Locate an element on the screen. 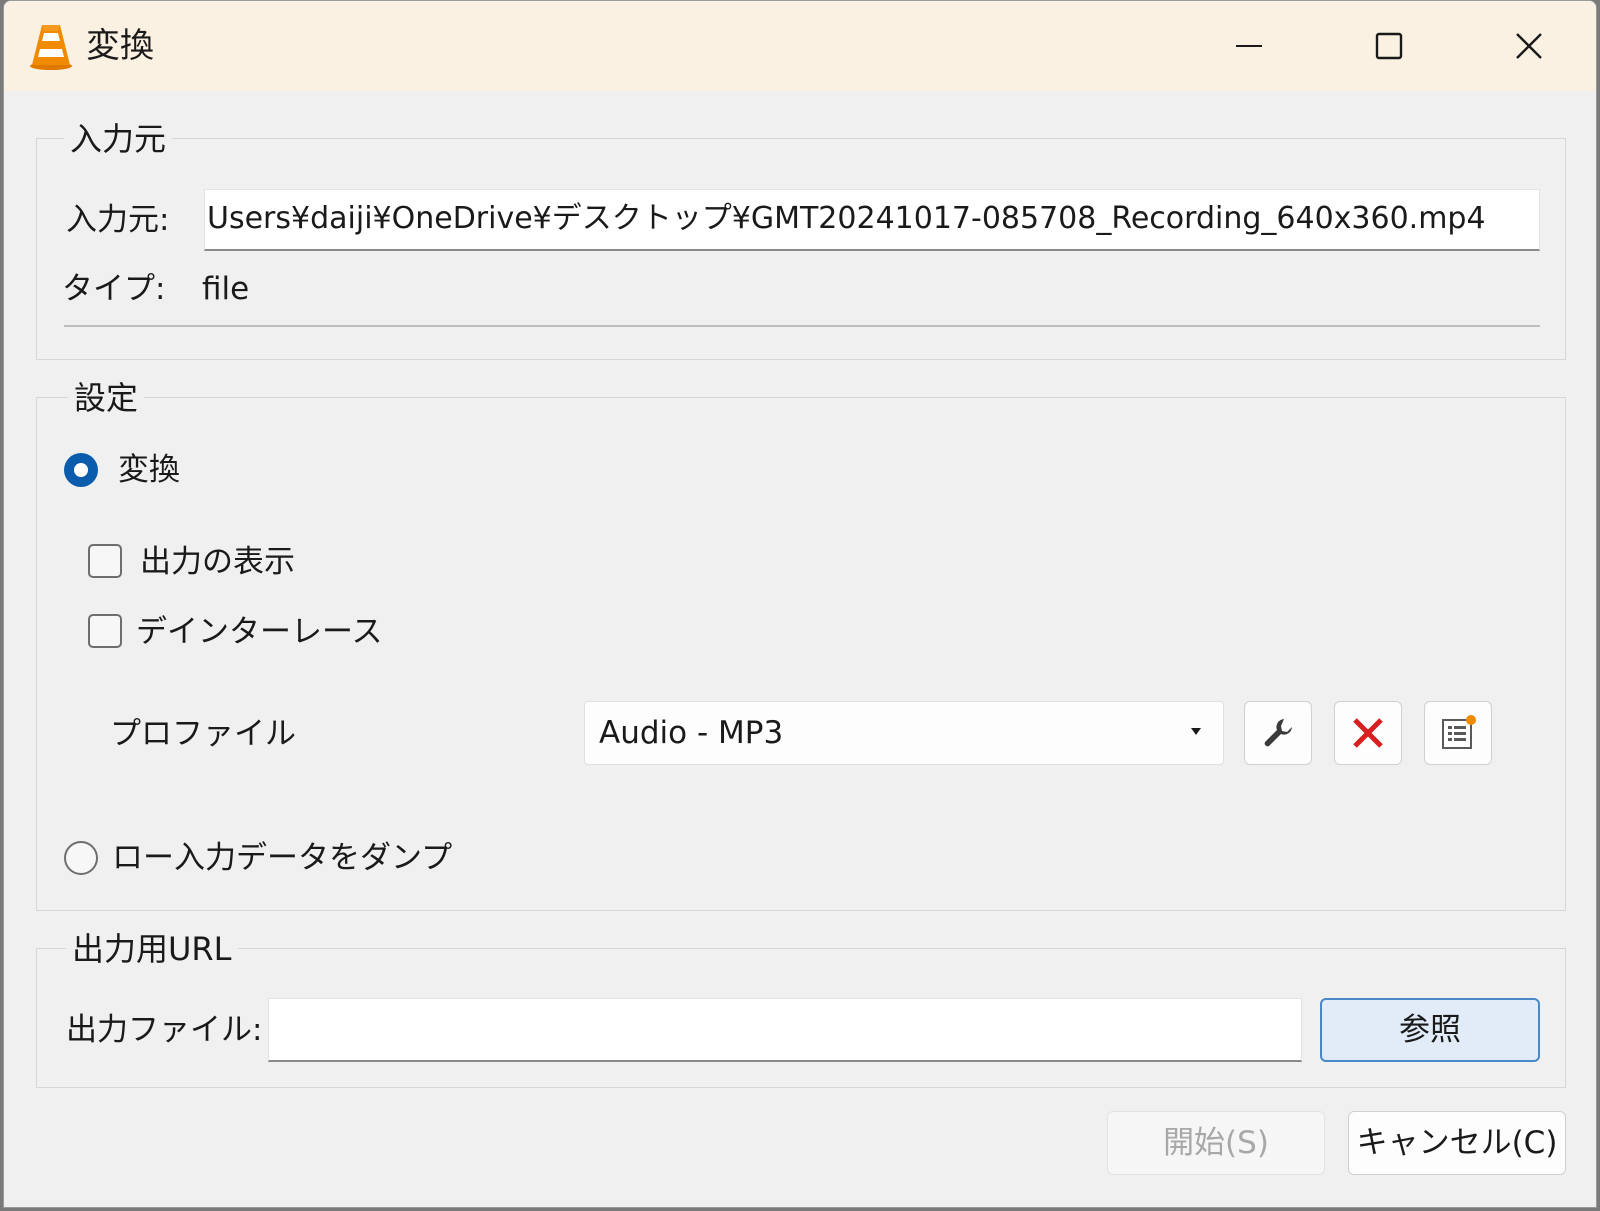 This screenshot has width=1600, height=1211. input-source-legend: 入力元 is located at coordinates (118, 139).